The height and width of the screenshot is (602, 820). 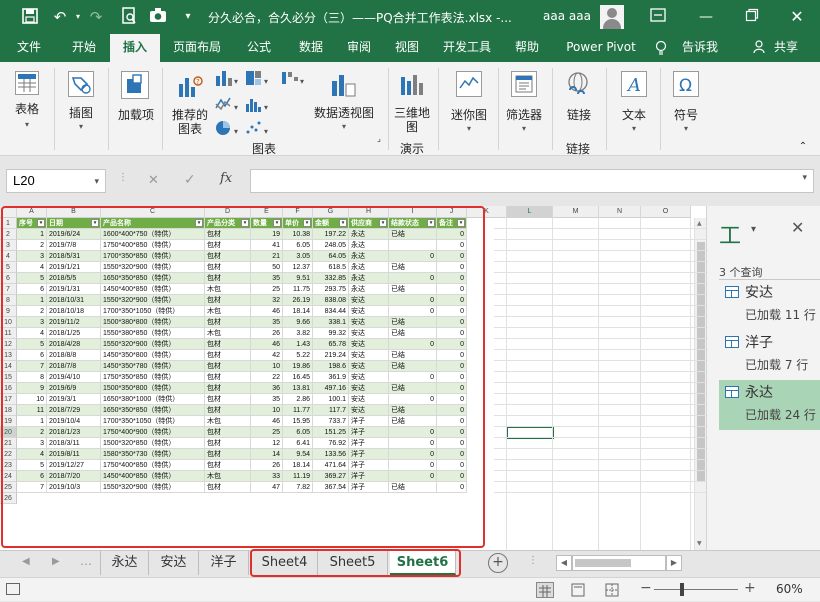 I want to click on vertical-scrollbar: ▲ ▼, so click(x=700, y=384).